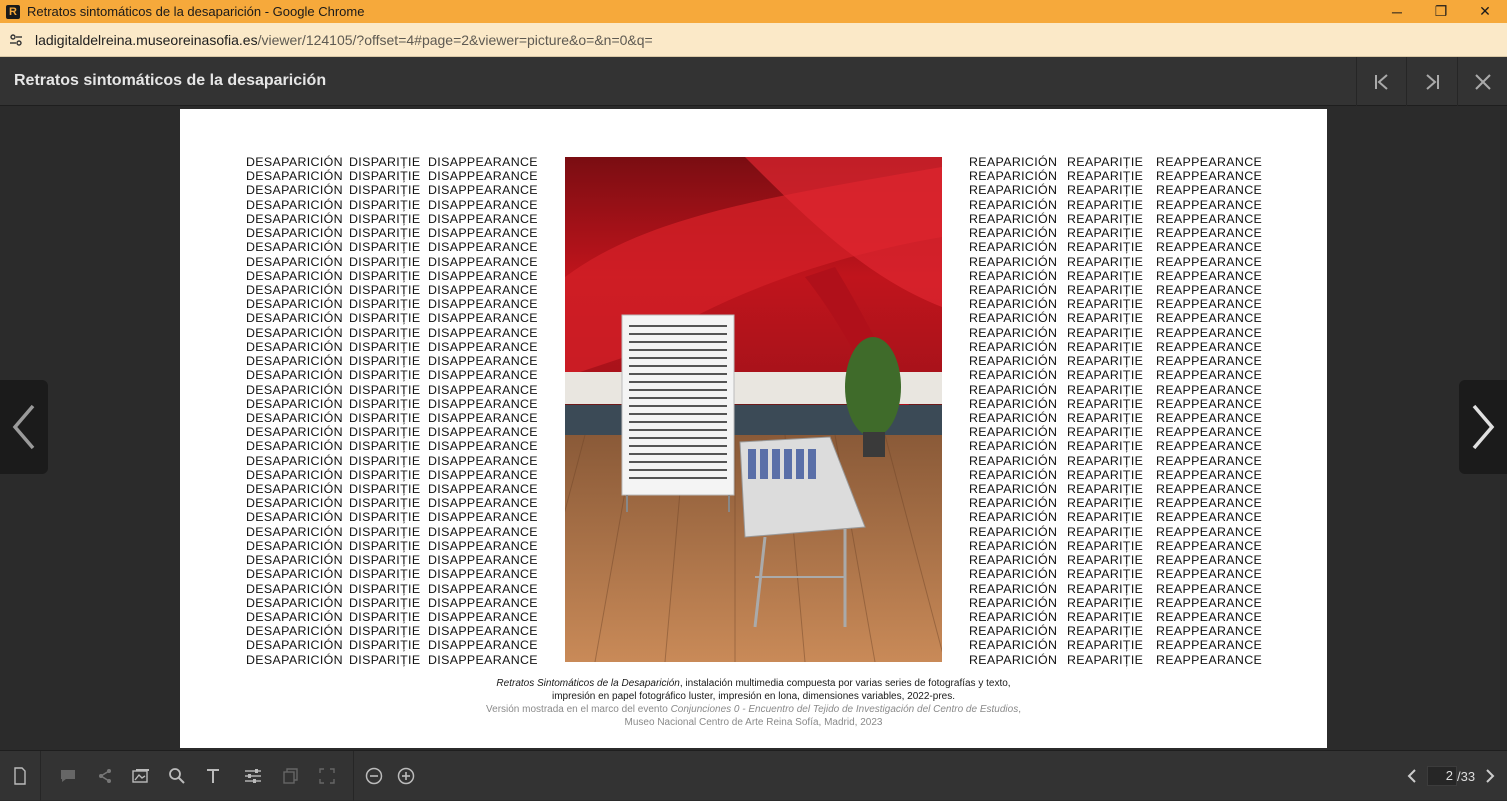  I want to click on comment-icon, so click(68, 776).